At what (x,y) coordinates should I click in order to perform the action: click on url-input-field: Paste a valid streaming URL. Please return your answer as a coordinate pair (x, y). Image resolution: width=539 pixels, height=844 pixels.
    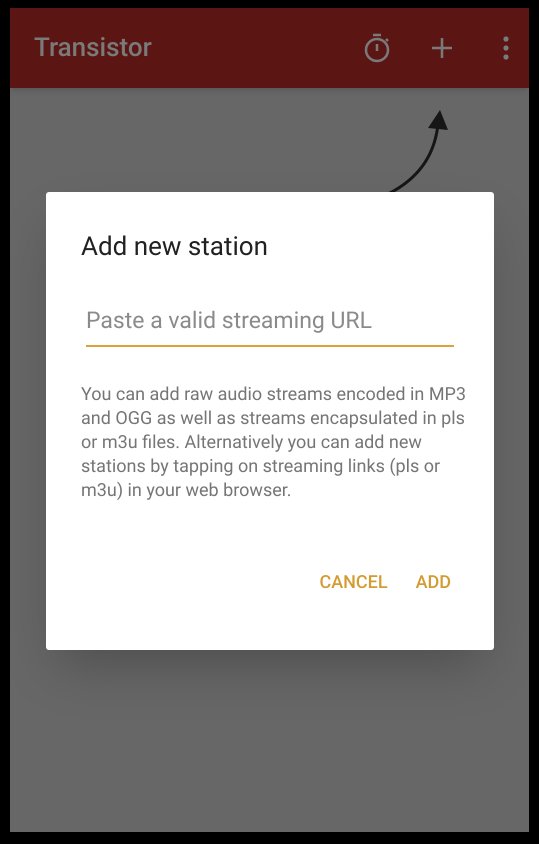
    Looking at the image, I should click on (270, 325).